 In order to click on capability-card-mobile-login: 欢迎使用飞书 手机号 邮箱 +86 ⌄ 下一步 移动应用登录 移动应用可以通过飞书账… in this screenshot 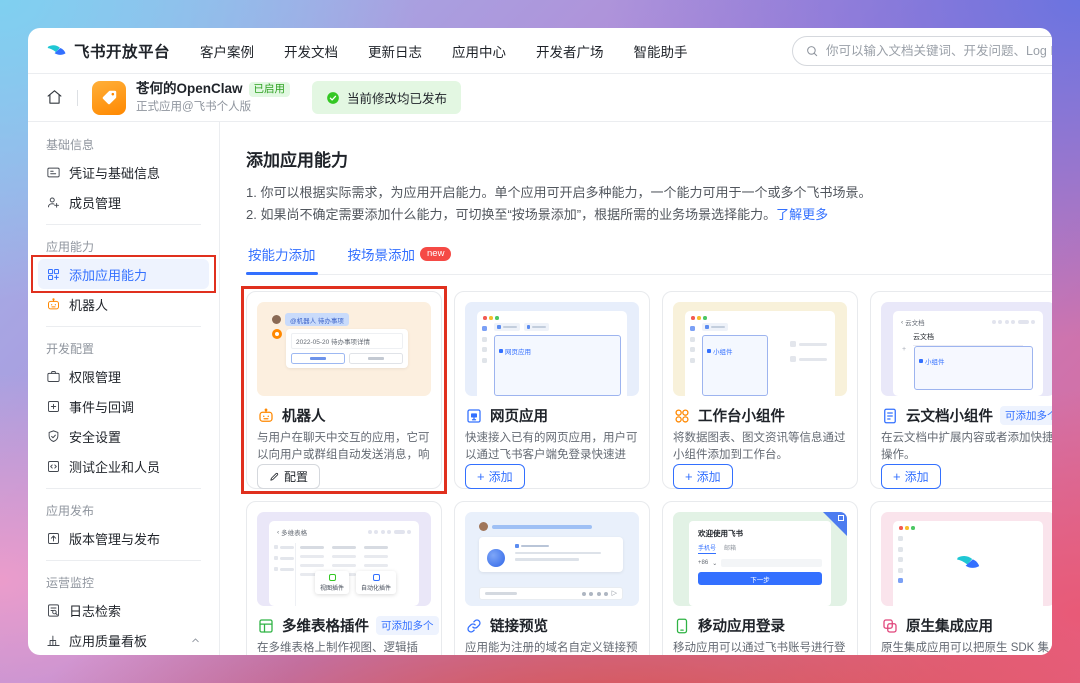, I will do `click(760, 578)`.